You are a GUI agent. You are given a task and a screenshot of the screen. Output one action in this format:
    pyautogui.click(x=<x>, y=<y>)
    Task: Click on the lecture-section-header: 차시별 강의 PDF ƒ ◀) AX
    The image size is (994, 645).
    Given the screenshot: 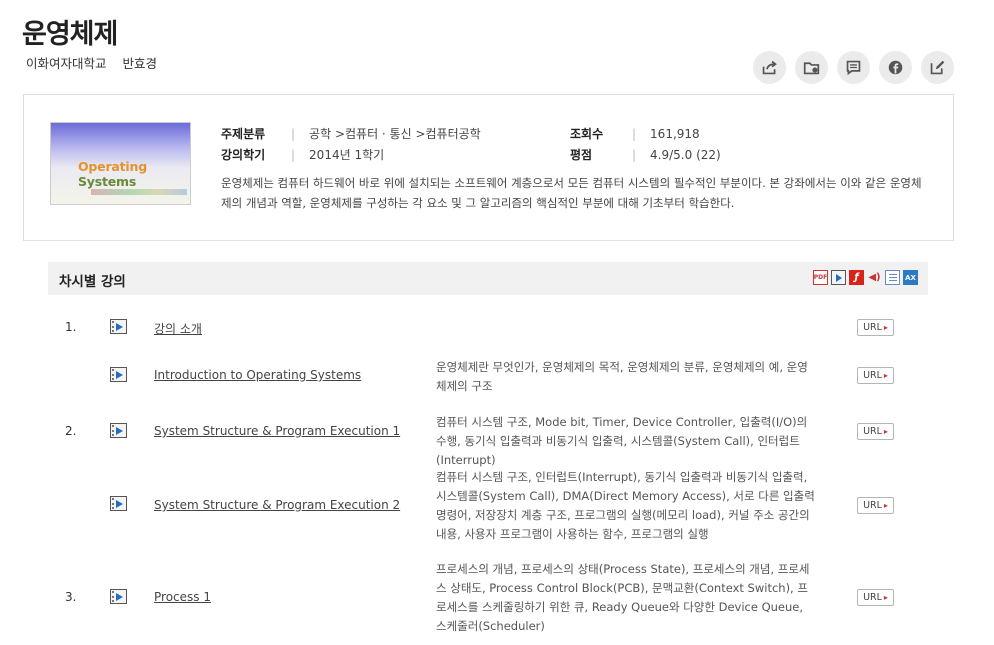 What is the action you would take?
    pyautogui.click(x=488, y=278)
    